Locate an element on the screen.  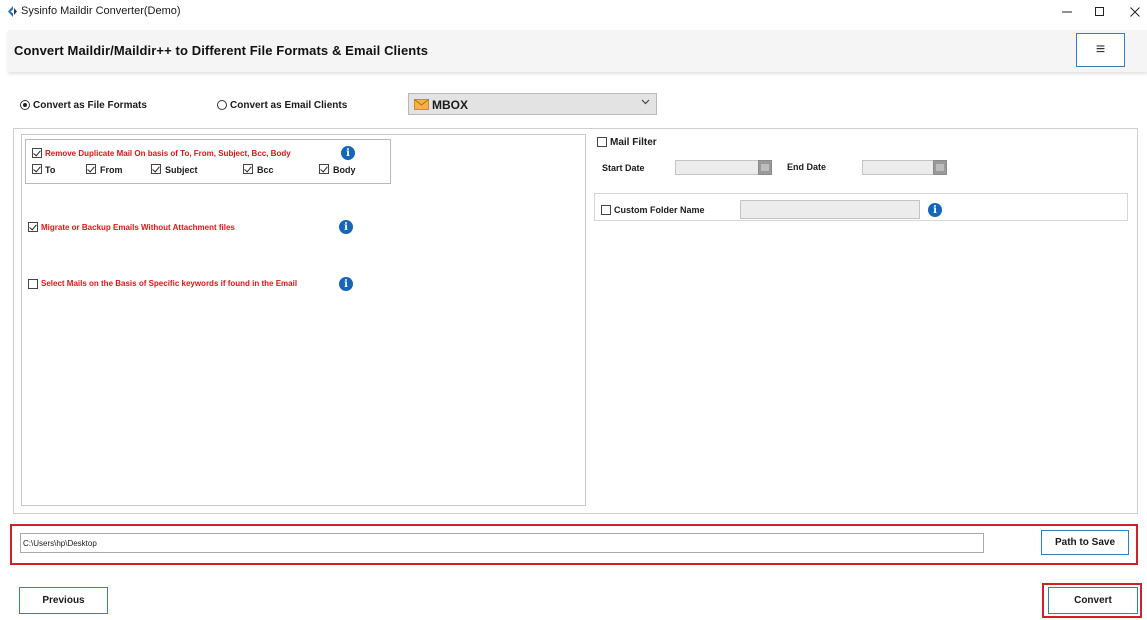
remove-duplicate-checkbox is located at coordinates (37, 153).